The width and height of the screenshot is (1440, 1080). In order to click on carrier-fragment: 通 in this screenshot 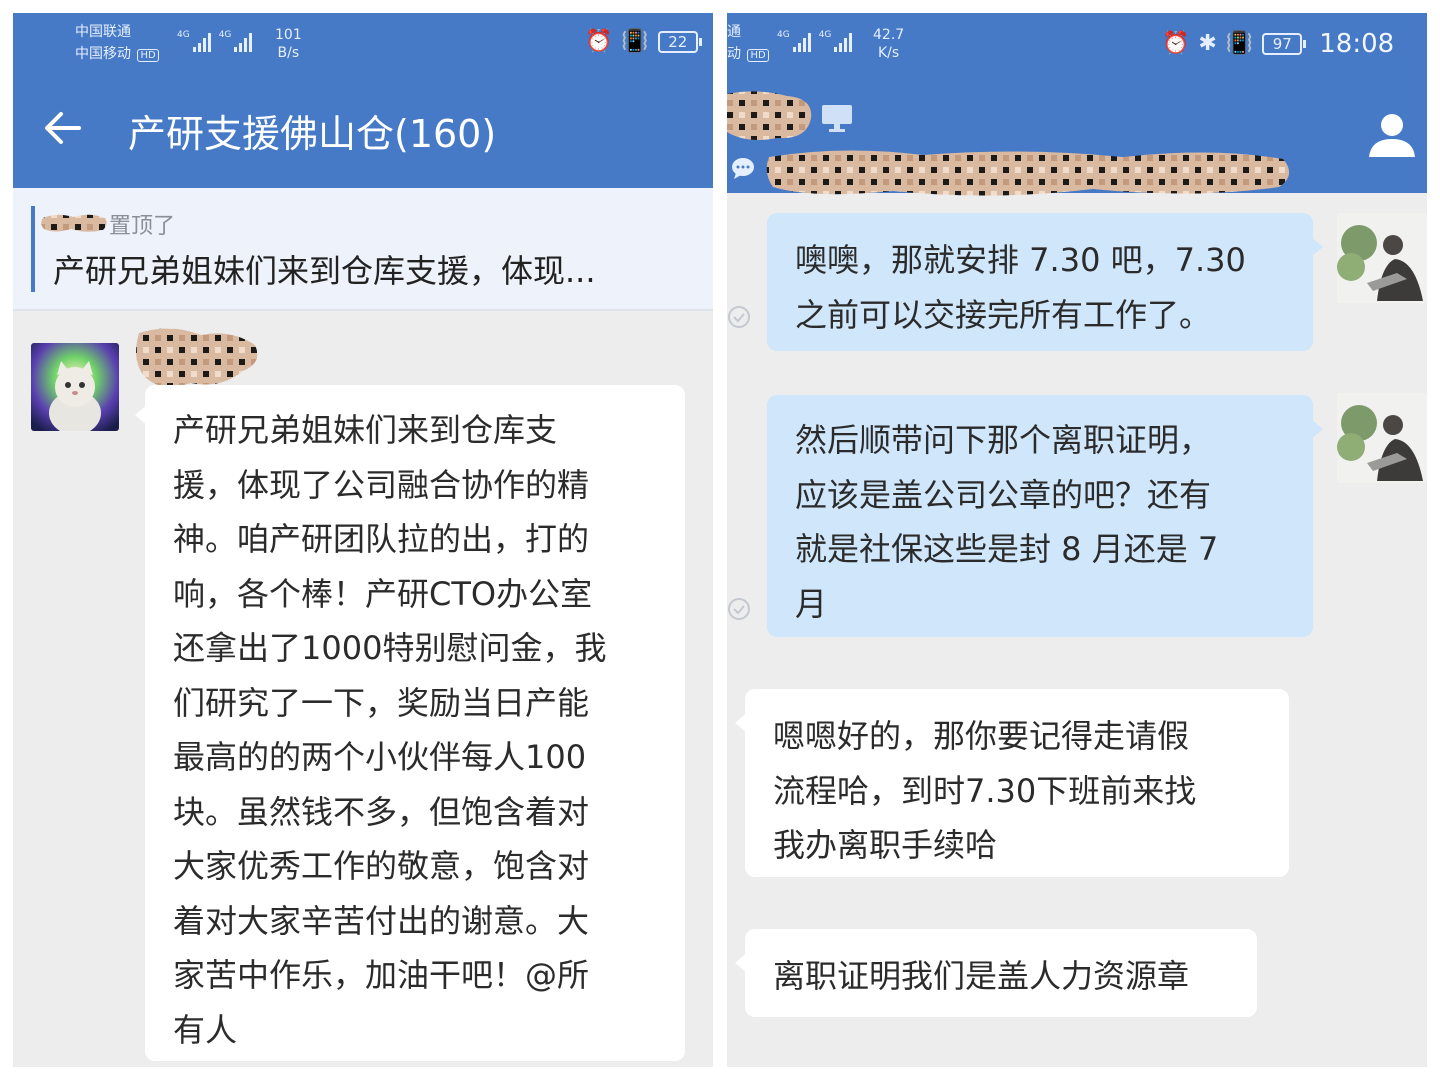, I will do `click(734, 32)`.